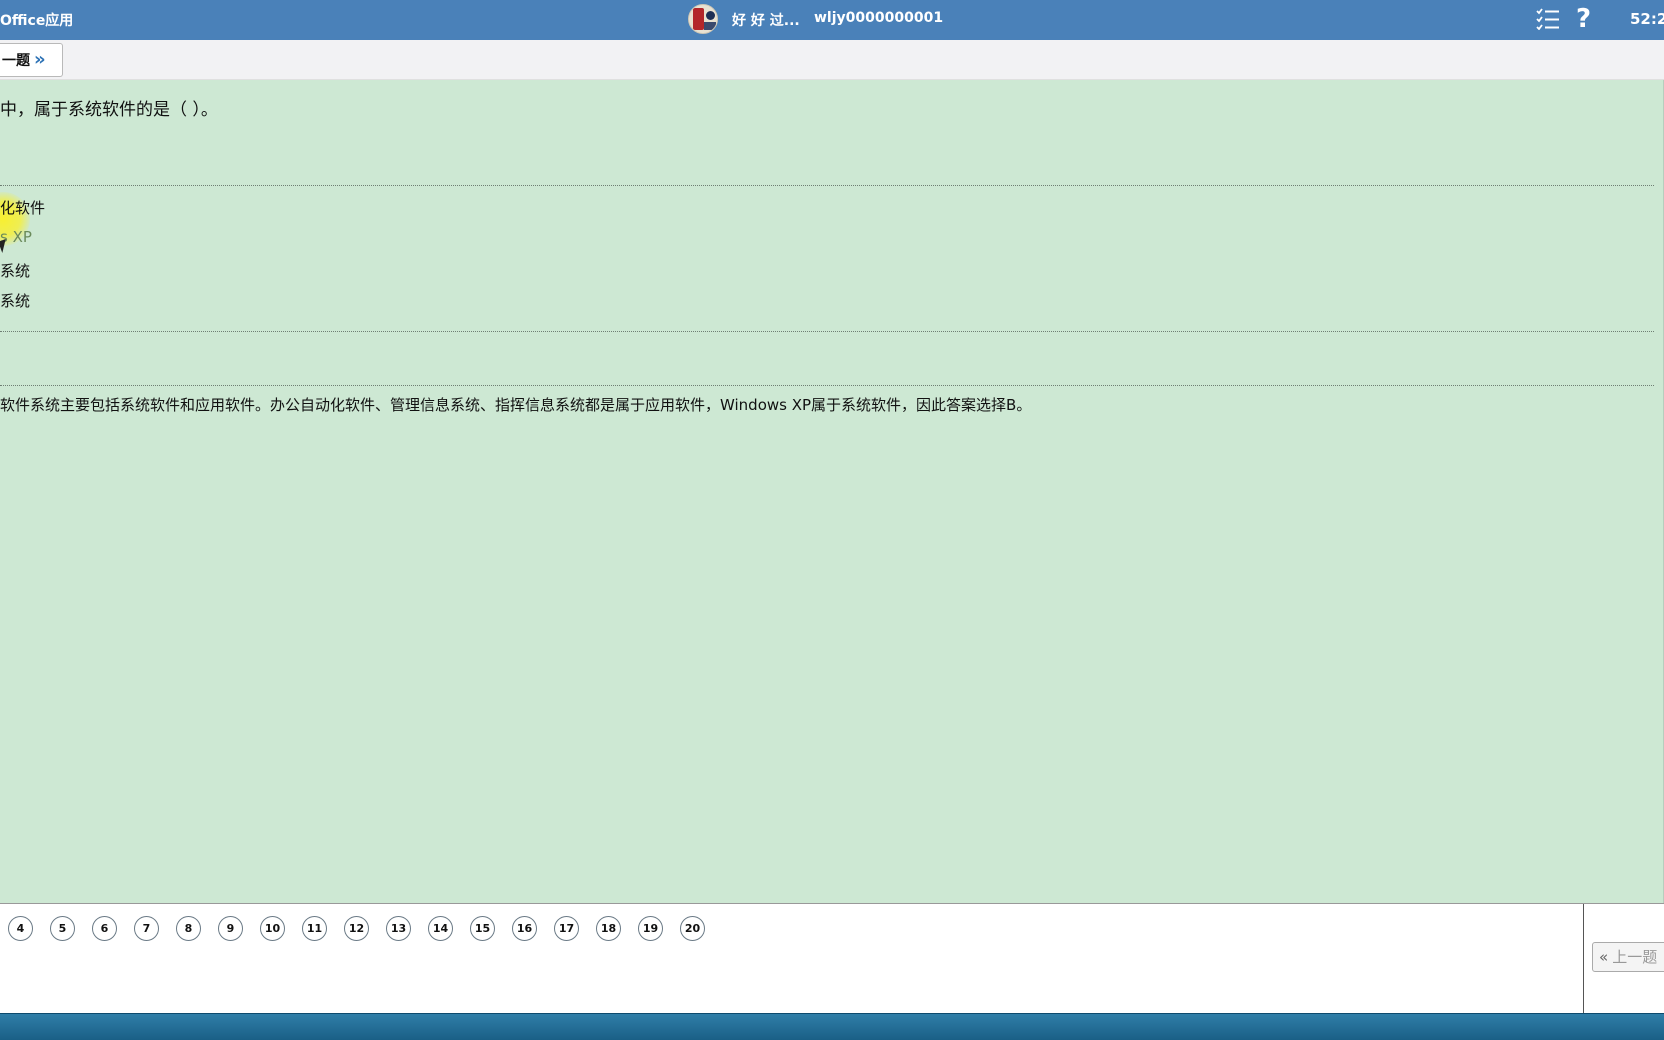 The image size is (1664, 1040). I want to click on previous-question-button: «上一题, so click(1628, 957).